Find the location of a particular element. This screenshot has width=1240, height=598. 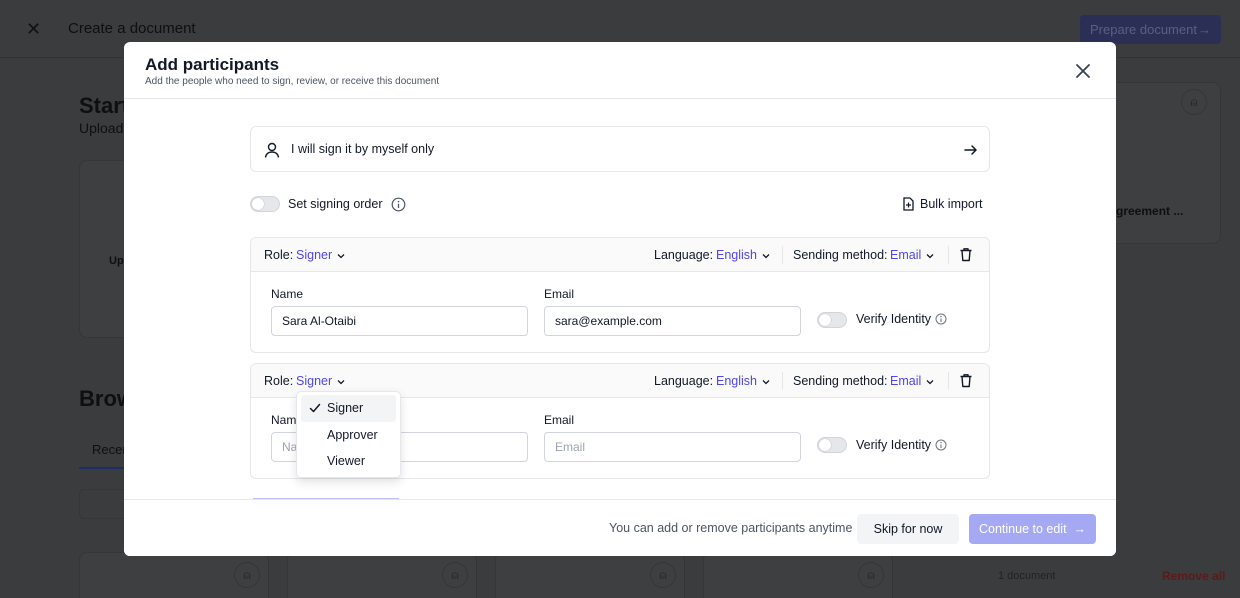

prepare-document-button: Prepare document → is located at coordinates (1150, 29).